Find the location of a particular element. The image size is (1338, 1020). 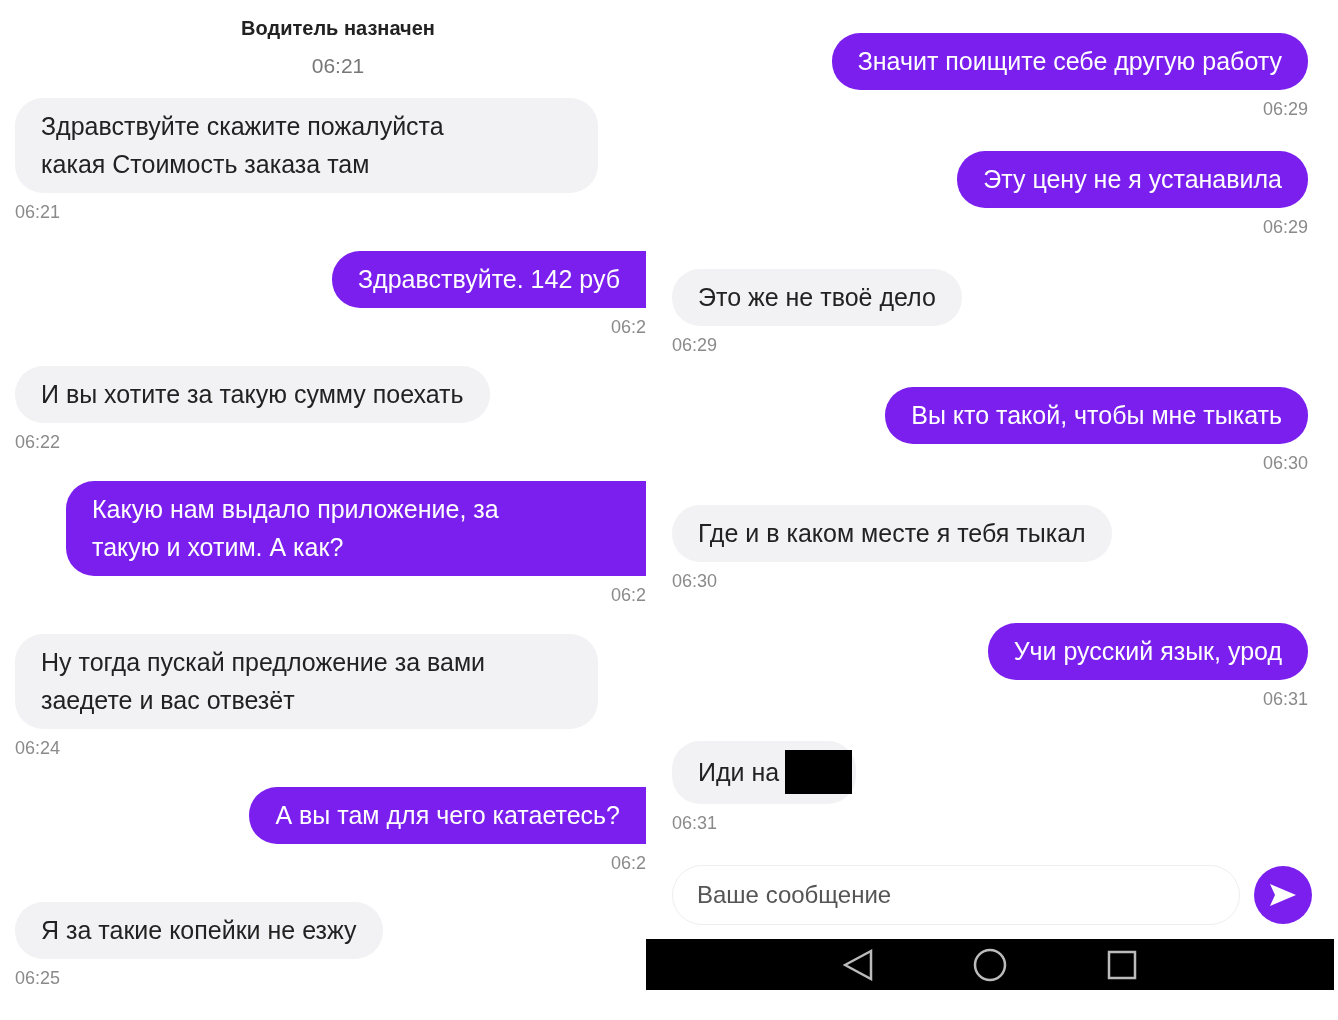

message-bubble: Ну тогда пускай предложение за вами заедете и вас отвезёт is located at coordinates (306, 681).